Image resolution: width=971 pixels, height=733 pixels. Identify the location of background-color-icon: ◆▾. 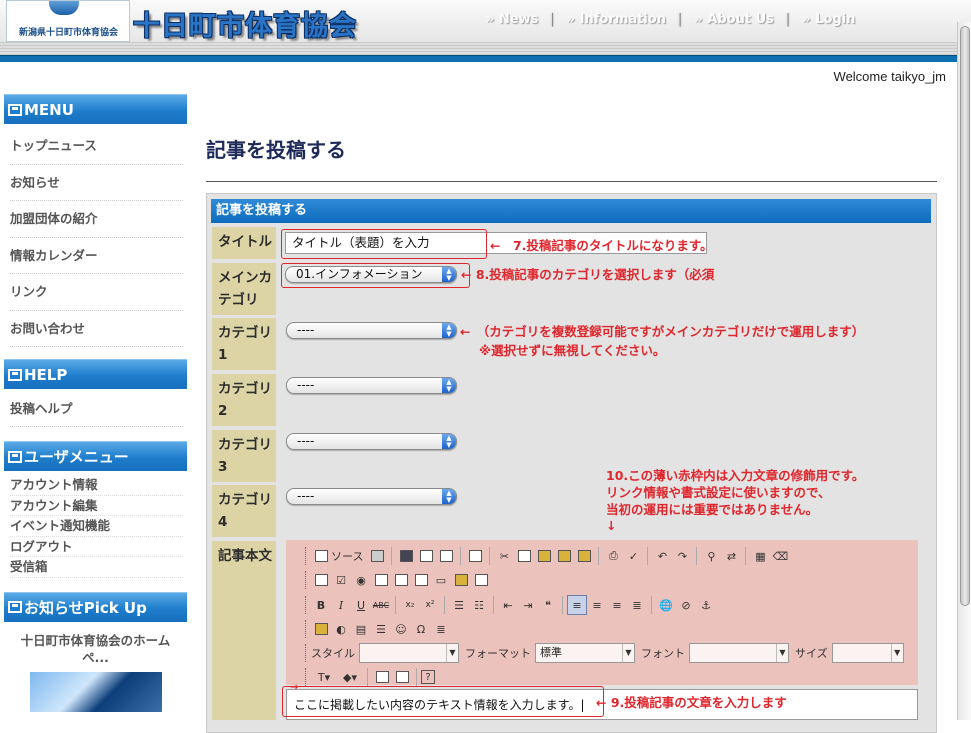
(350, 677).